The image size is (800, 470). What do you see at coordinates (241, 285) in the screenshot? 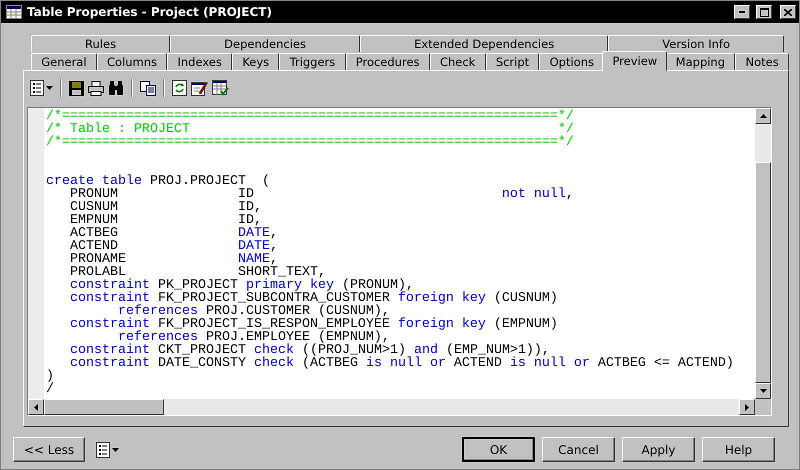
I see `code-line: constraint PK_PROJECT primary key (PRONUM),` at bounding box center [241, 285].